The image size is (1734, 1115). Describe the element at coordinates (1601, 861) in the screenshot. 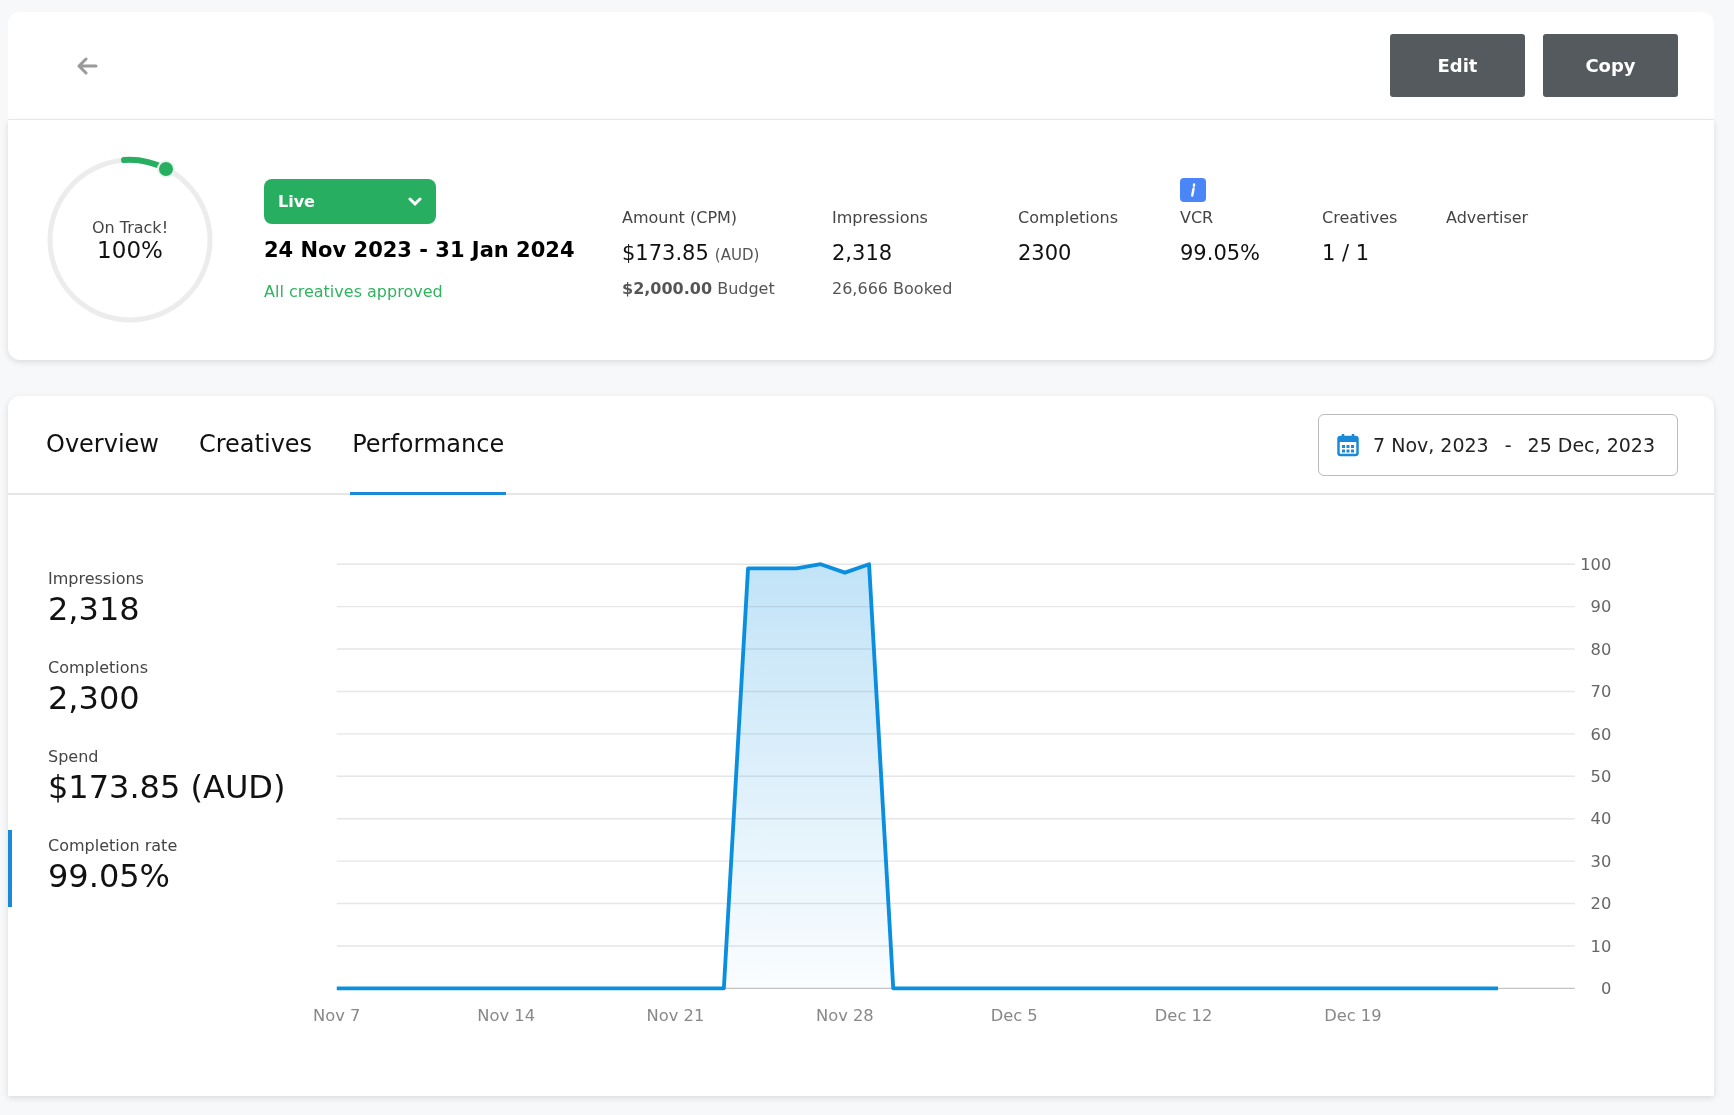

I see `y-axis-label: 30` at that location.